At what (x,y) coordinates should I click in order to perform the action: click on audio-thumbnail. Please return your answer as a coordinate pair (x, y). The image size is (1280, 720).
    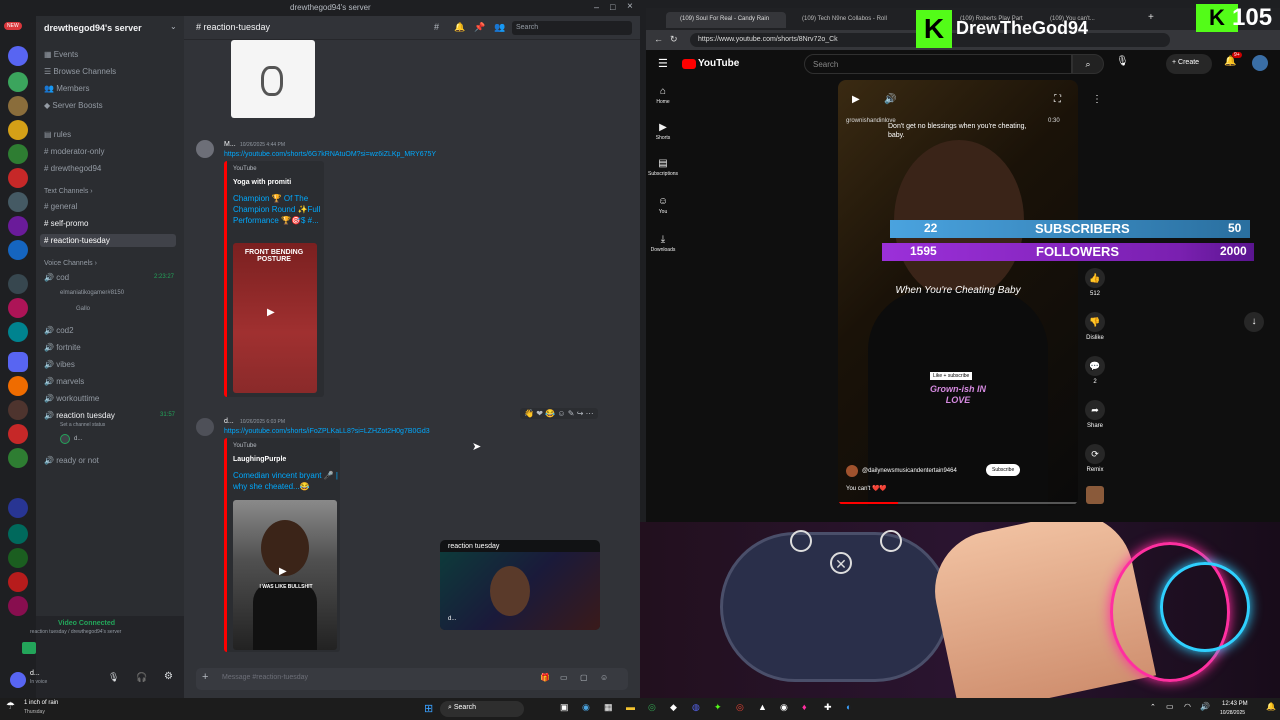
    Looking at the image, I should click on (1095, 495).